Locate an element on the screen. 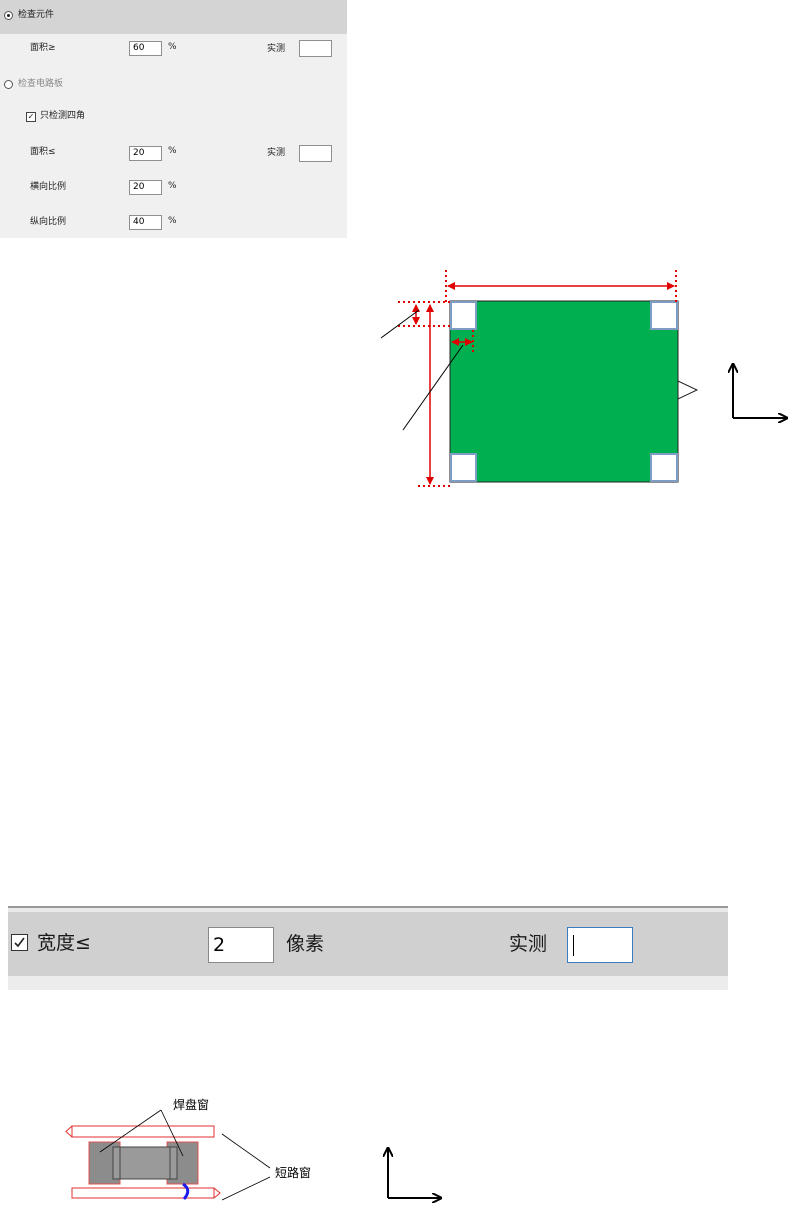 The width and height of the screenshot is (789, 1212). board-body is located at coordinates (564, 391).